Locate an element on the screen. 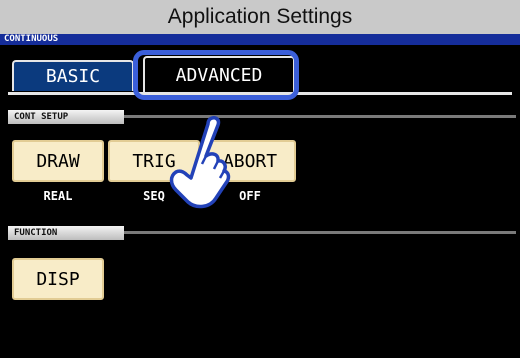  tab-basic-label: BASIC is located at coordinates (73, 76).